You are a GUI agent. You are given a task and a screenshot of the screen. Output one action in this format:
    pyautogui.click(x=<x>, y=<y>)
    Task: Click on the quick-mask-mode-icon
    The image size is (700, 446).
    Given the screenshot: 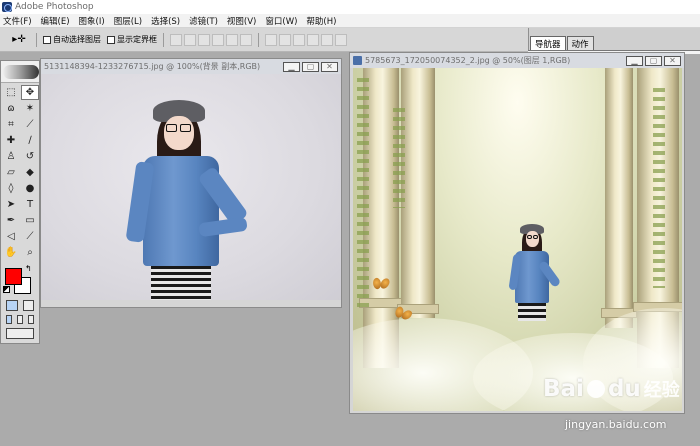 What is the action you would take?
    pyautogui.click(x=28, y=305)
    